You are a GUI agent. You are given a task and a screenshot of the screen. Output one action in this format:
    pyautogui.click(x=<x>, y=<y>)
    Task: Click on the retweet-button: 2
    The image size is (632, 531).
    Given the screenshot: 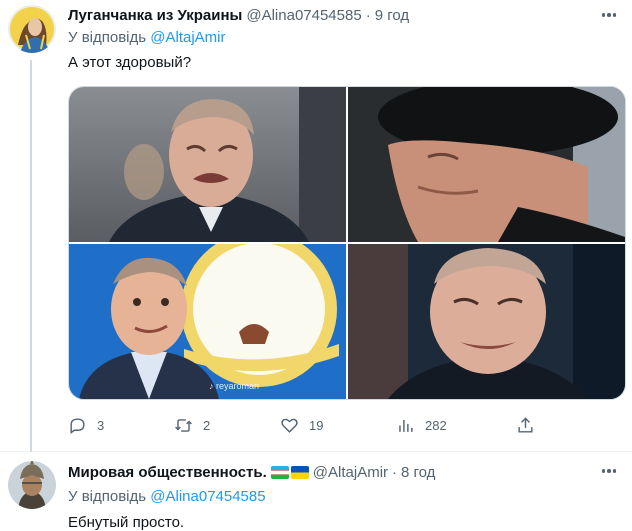 What is the action you would take?
    pyautogui.click(x=192, y=425)
    